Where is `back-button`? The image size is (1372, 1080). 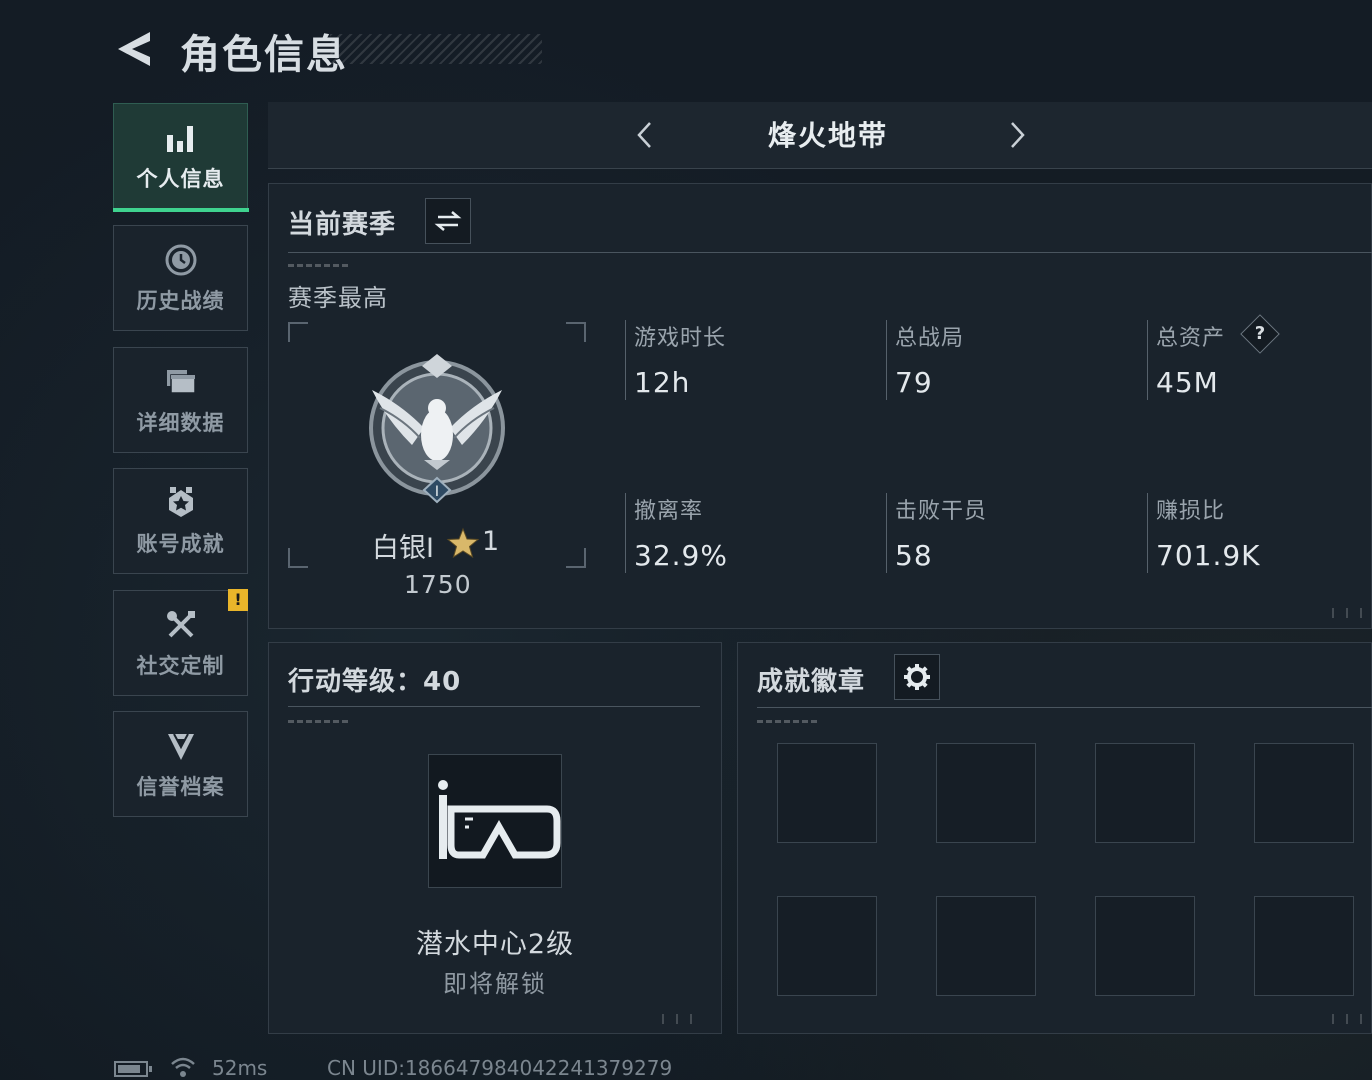 back-button is located at coordinates (135, 49).